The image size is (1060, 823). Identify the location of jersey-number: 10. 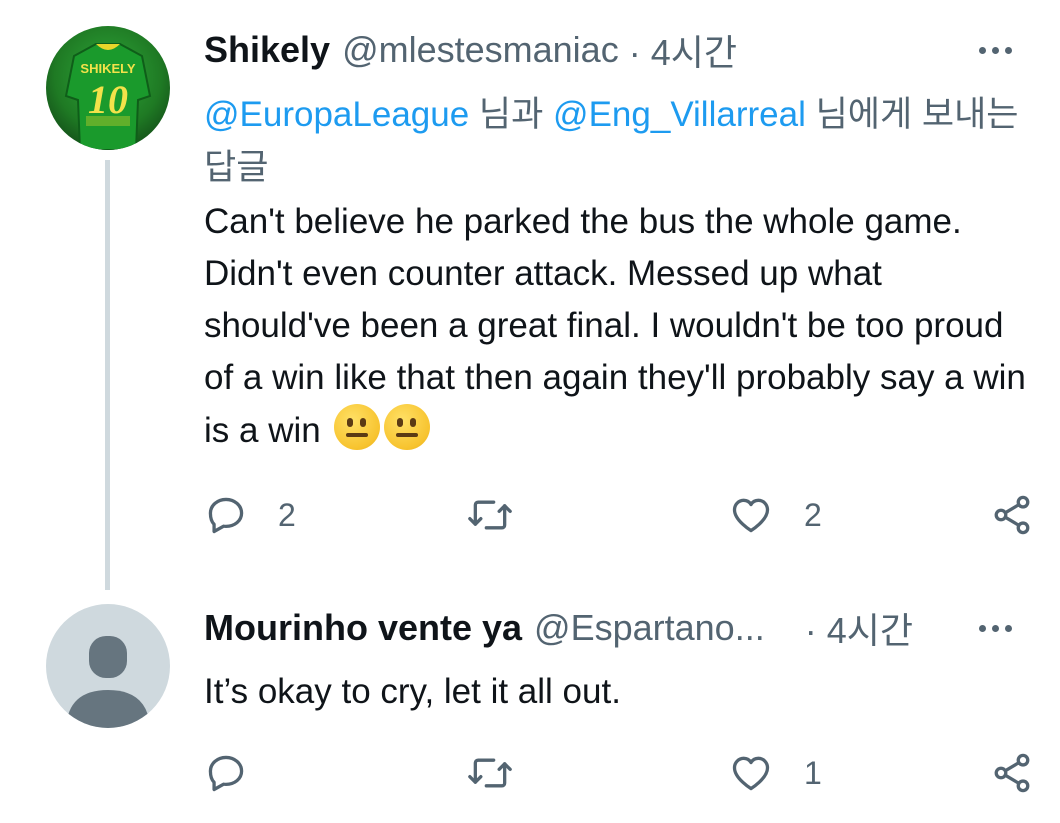
(108, 99).